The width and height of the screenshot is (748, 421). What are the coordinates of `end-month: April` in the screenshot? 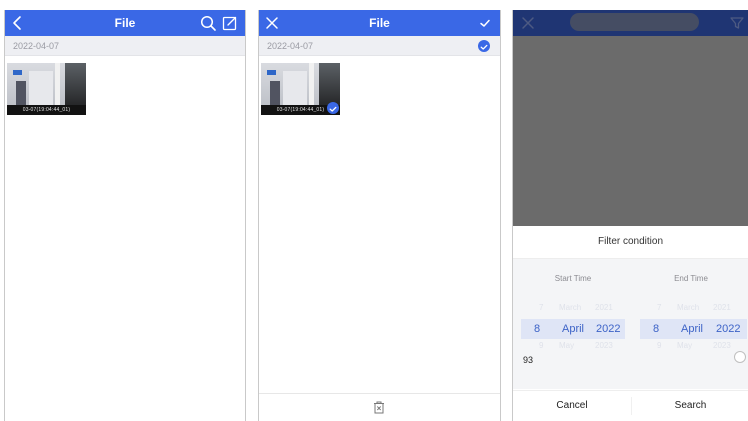 It's located at (692, 329).